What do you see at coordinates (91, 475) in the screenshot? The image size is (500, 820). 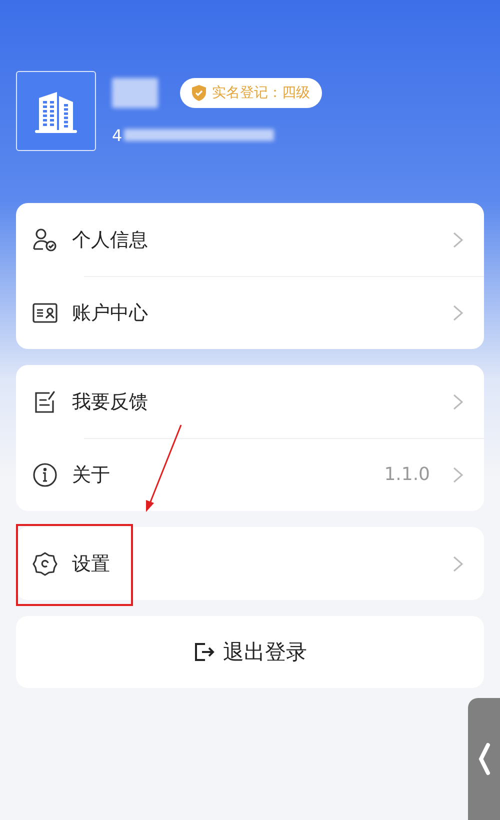 I see `menu-label: 关于` at bounding box center [91, 475].